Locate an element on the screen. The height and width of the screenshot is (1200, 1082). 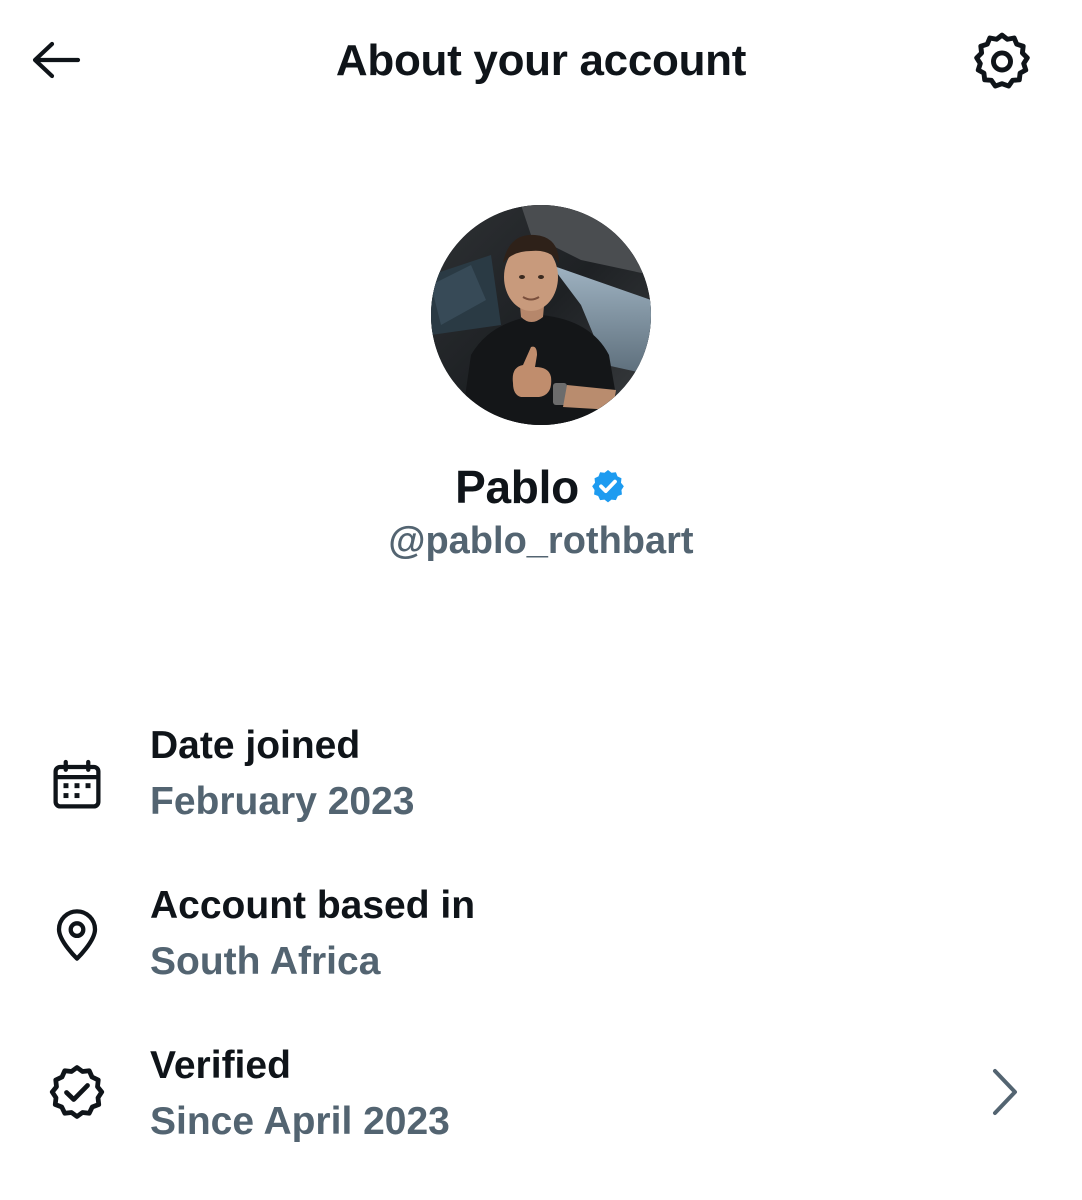
verified-badge-icon is located at coordinates (608, 486).